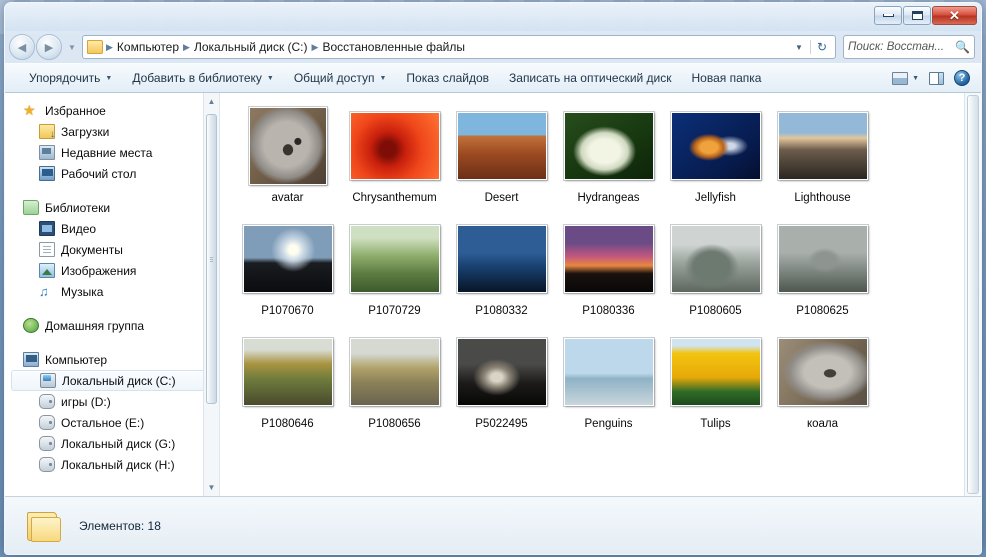  I want to click on preview-pane-button, so click(936, 78).